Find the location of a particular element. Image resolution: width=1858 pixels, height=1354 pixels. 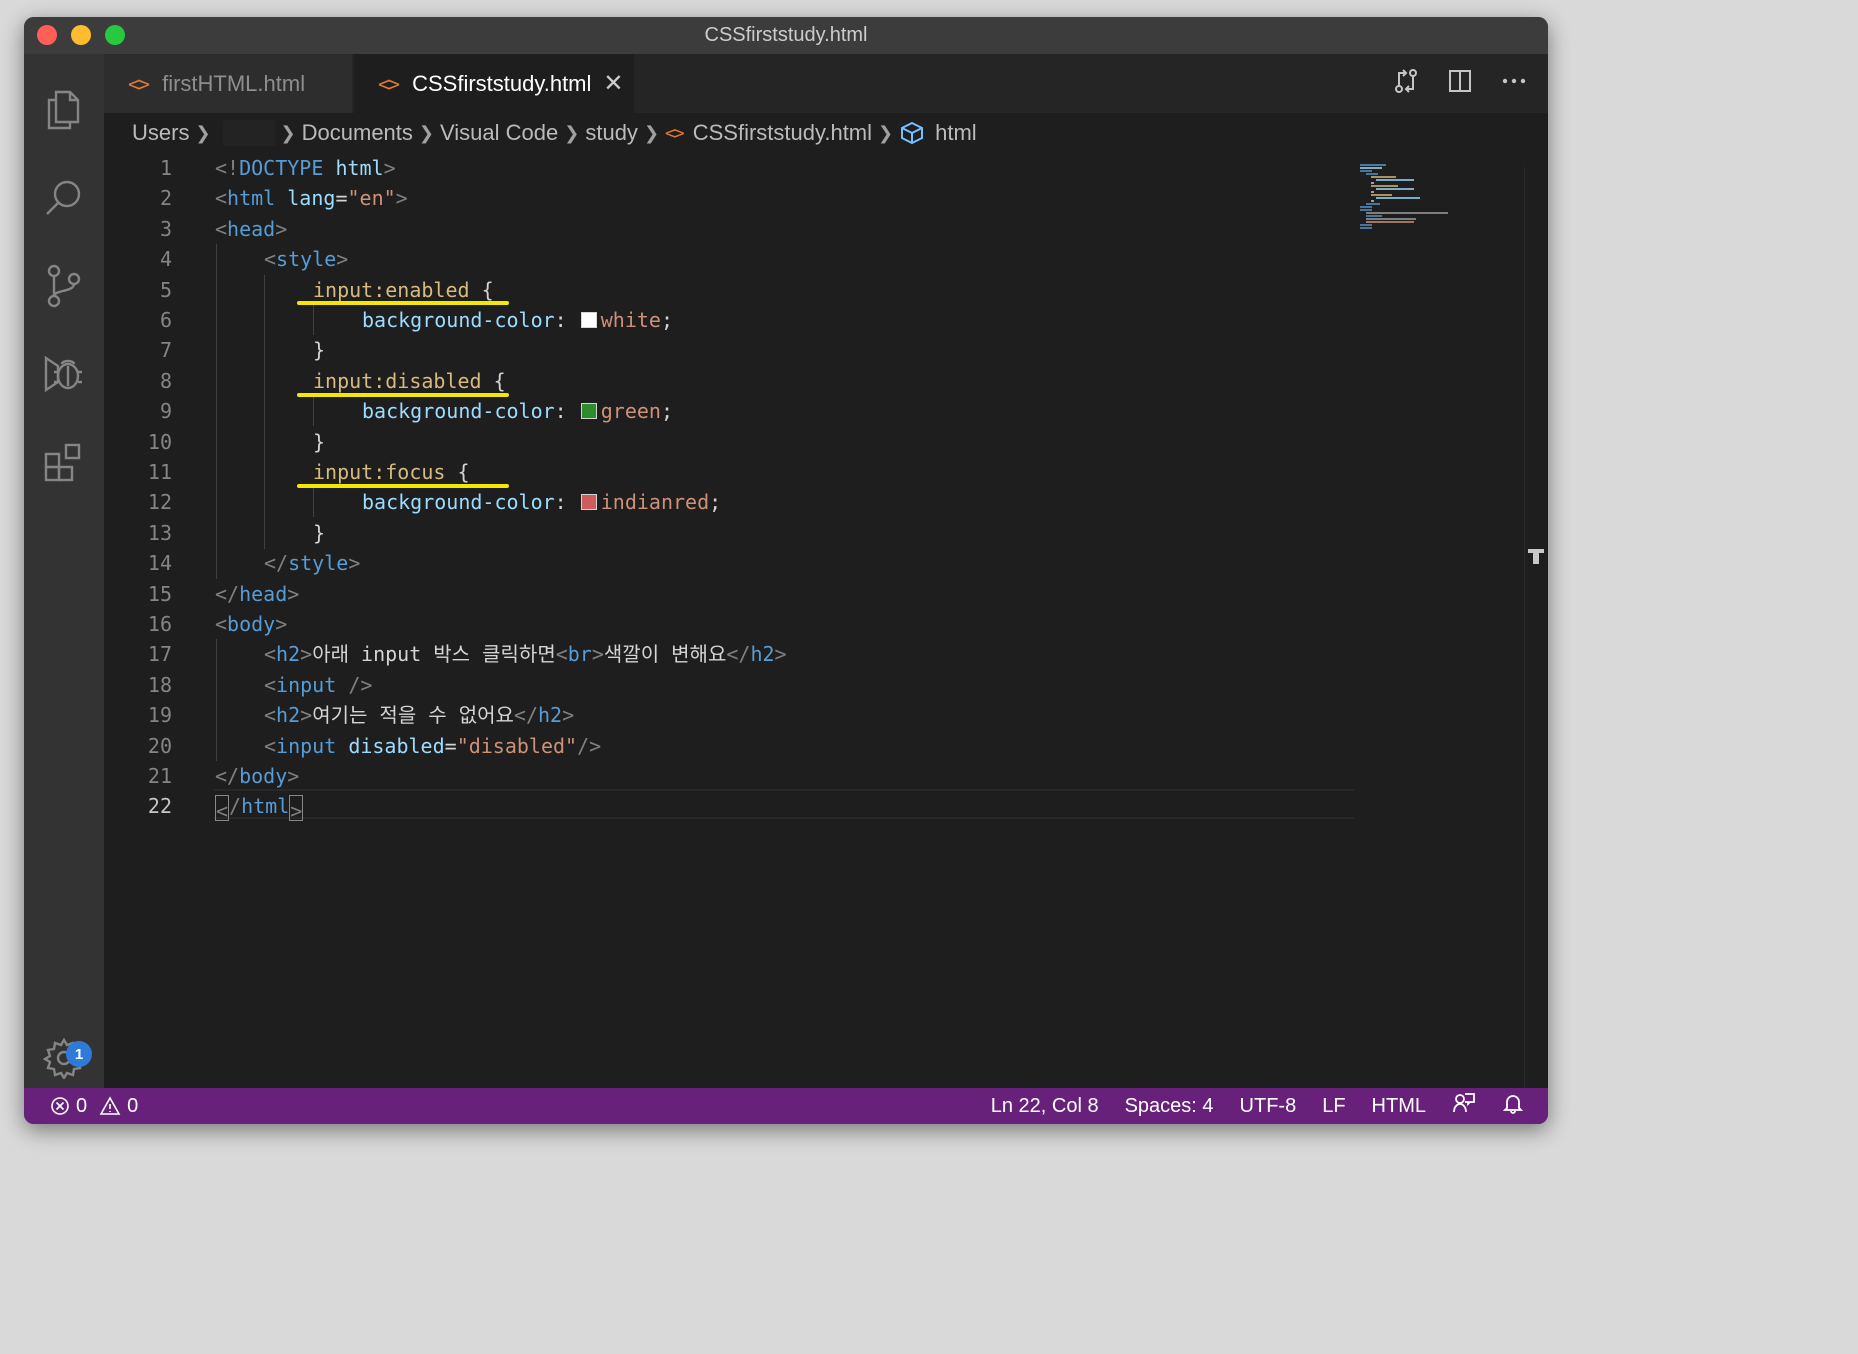

line-number: 18 is located at coordinates (159, 685).